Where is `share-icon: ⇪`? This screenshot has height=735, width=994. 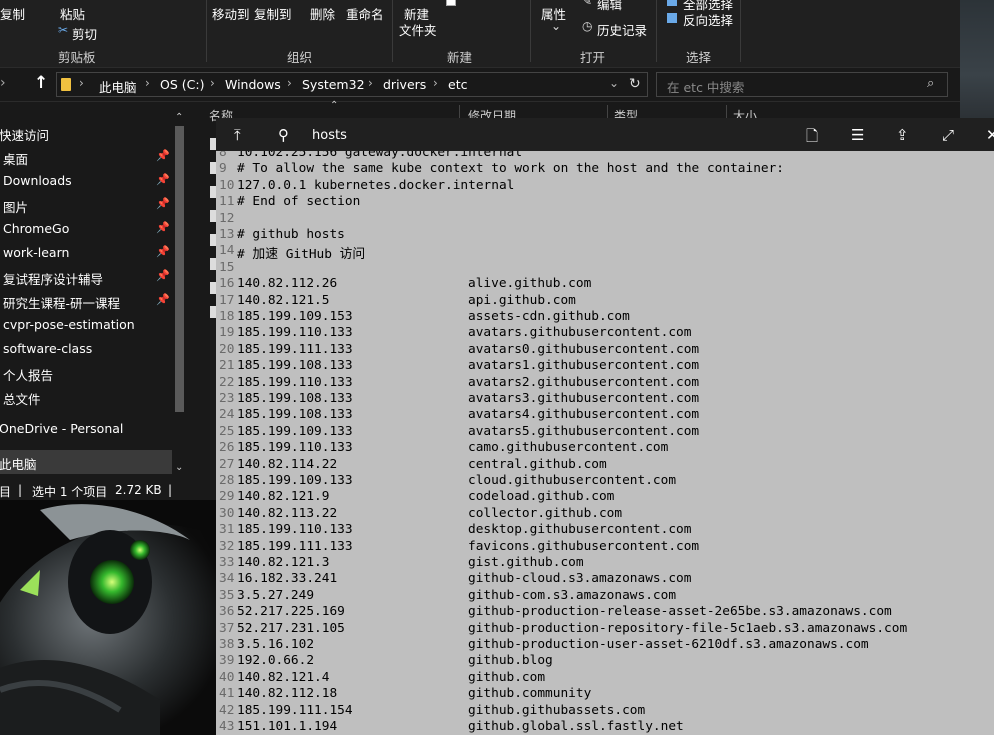 share-icon: ⇪ is located at coordinates (902, 135).